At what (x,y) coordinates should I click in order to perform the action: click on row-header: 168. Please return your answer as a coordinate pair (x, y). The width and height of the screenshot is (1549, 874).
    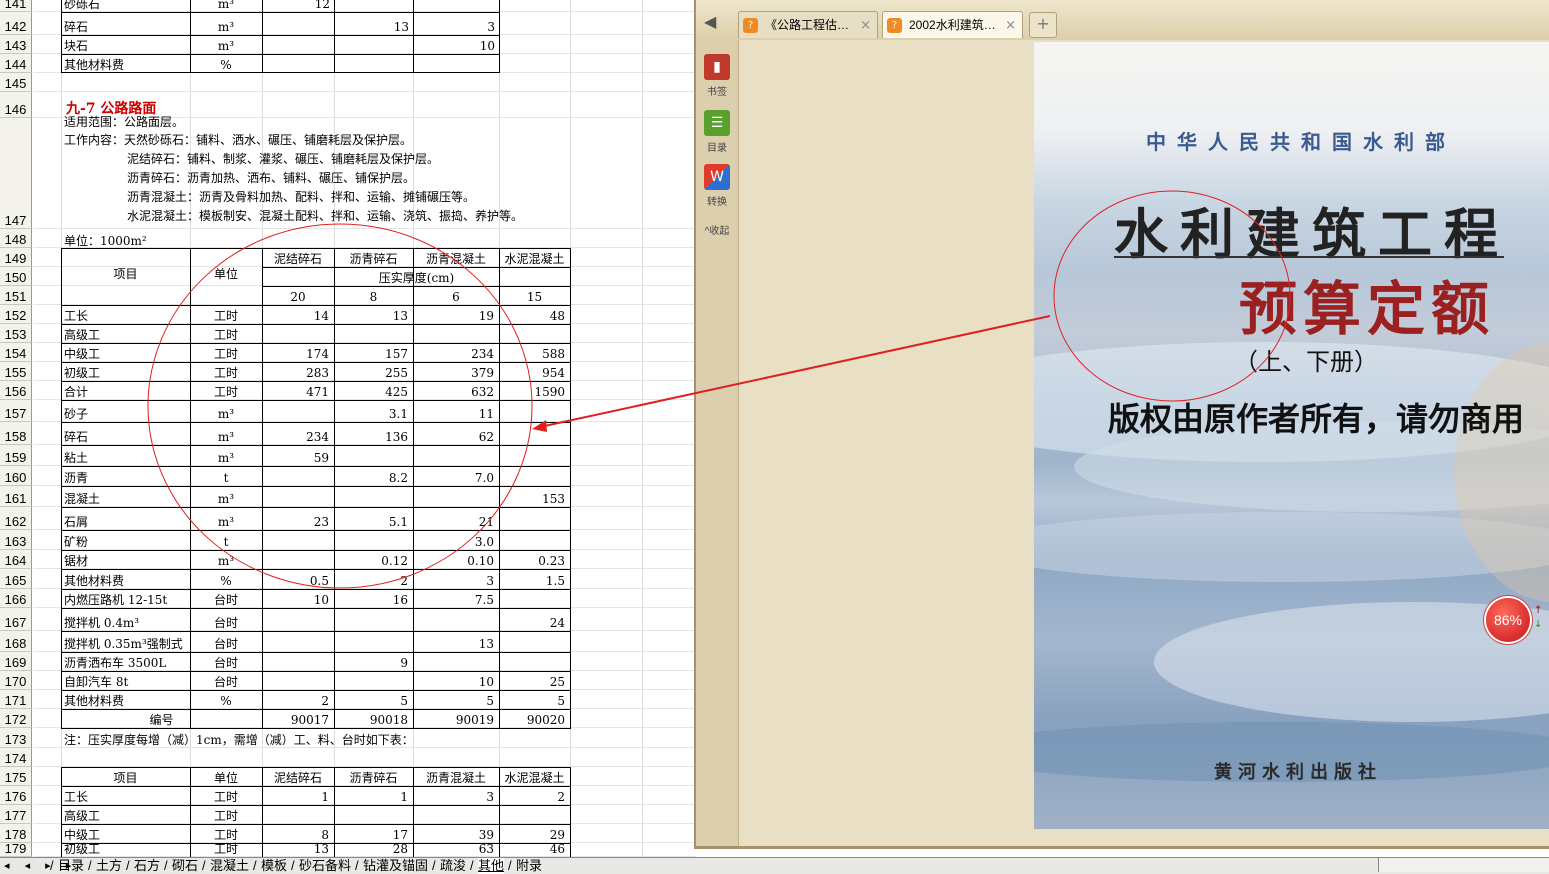
    Looking at the image, I should click on (16, 641).